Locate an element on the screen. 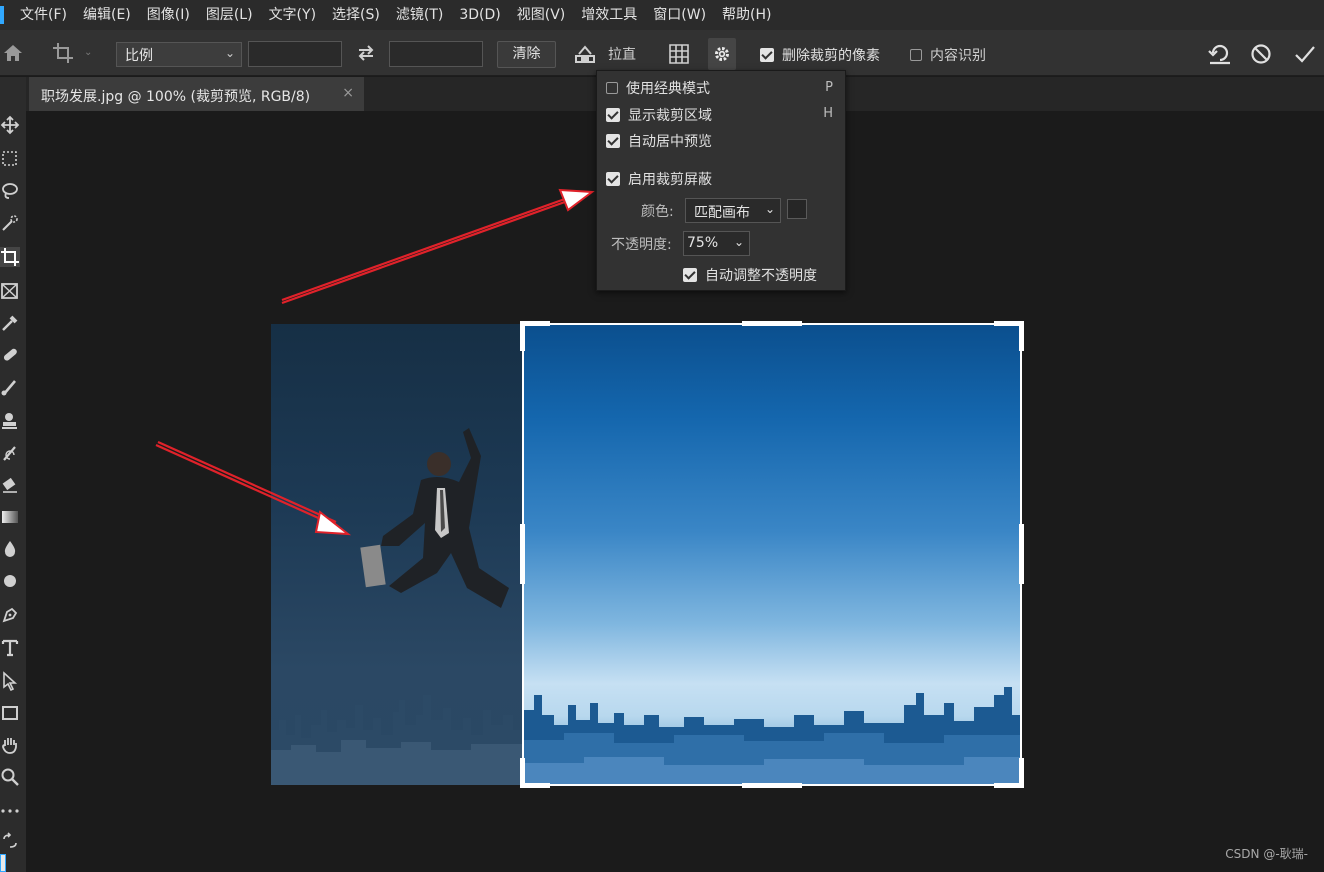 This screenshot has width=1324, height=872. type-tool-icon is located at coordinates (10, 647).